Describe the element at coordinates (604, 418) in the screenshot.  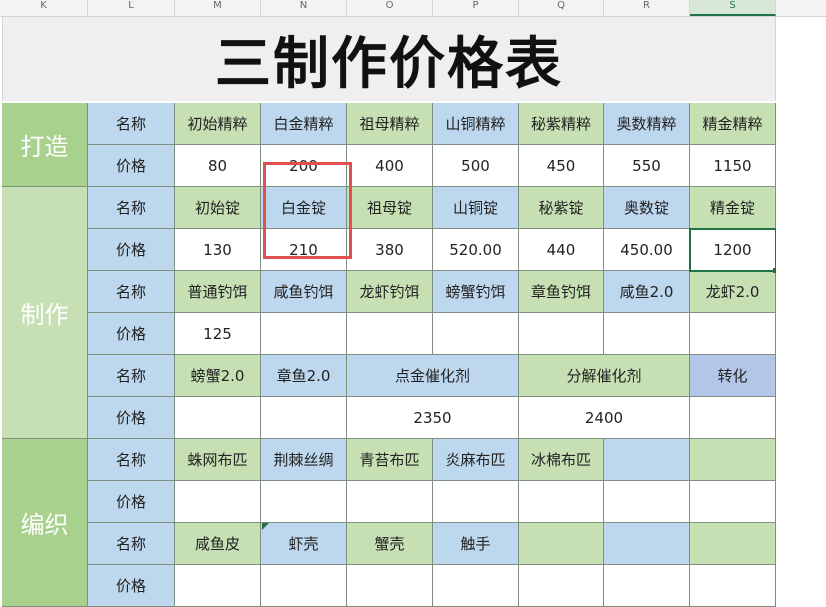
I see `price-cell: 2400` at that location.